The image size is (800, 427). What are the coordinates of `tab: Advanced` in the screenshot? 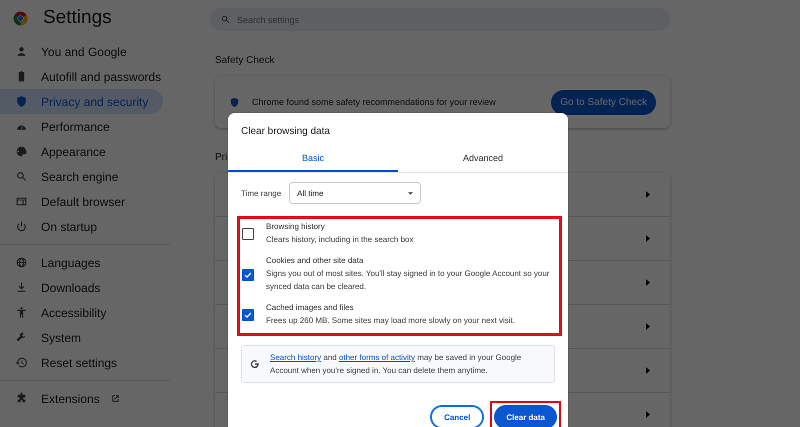 It's located at (483, 159).